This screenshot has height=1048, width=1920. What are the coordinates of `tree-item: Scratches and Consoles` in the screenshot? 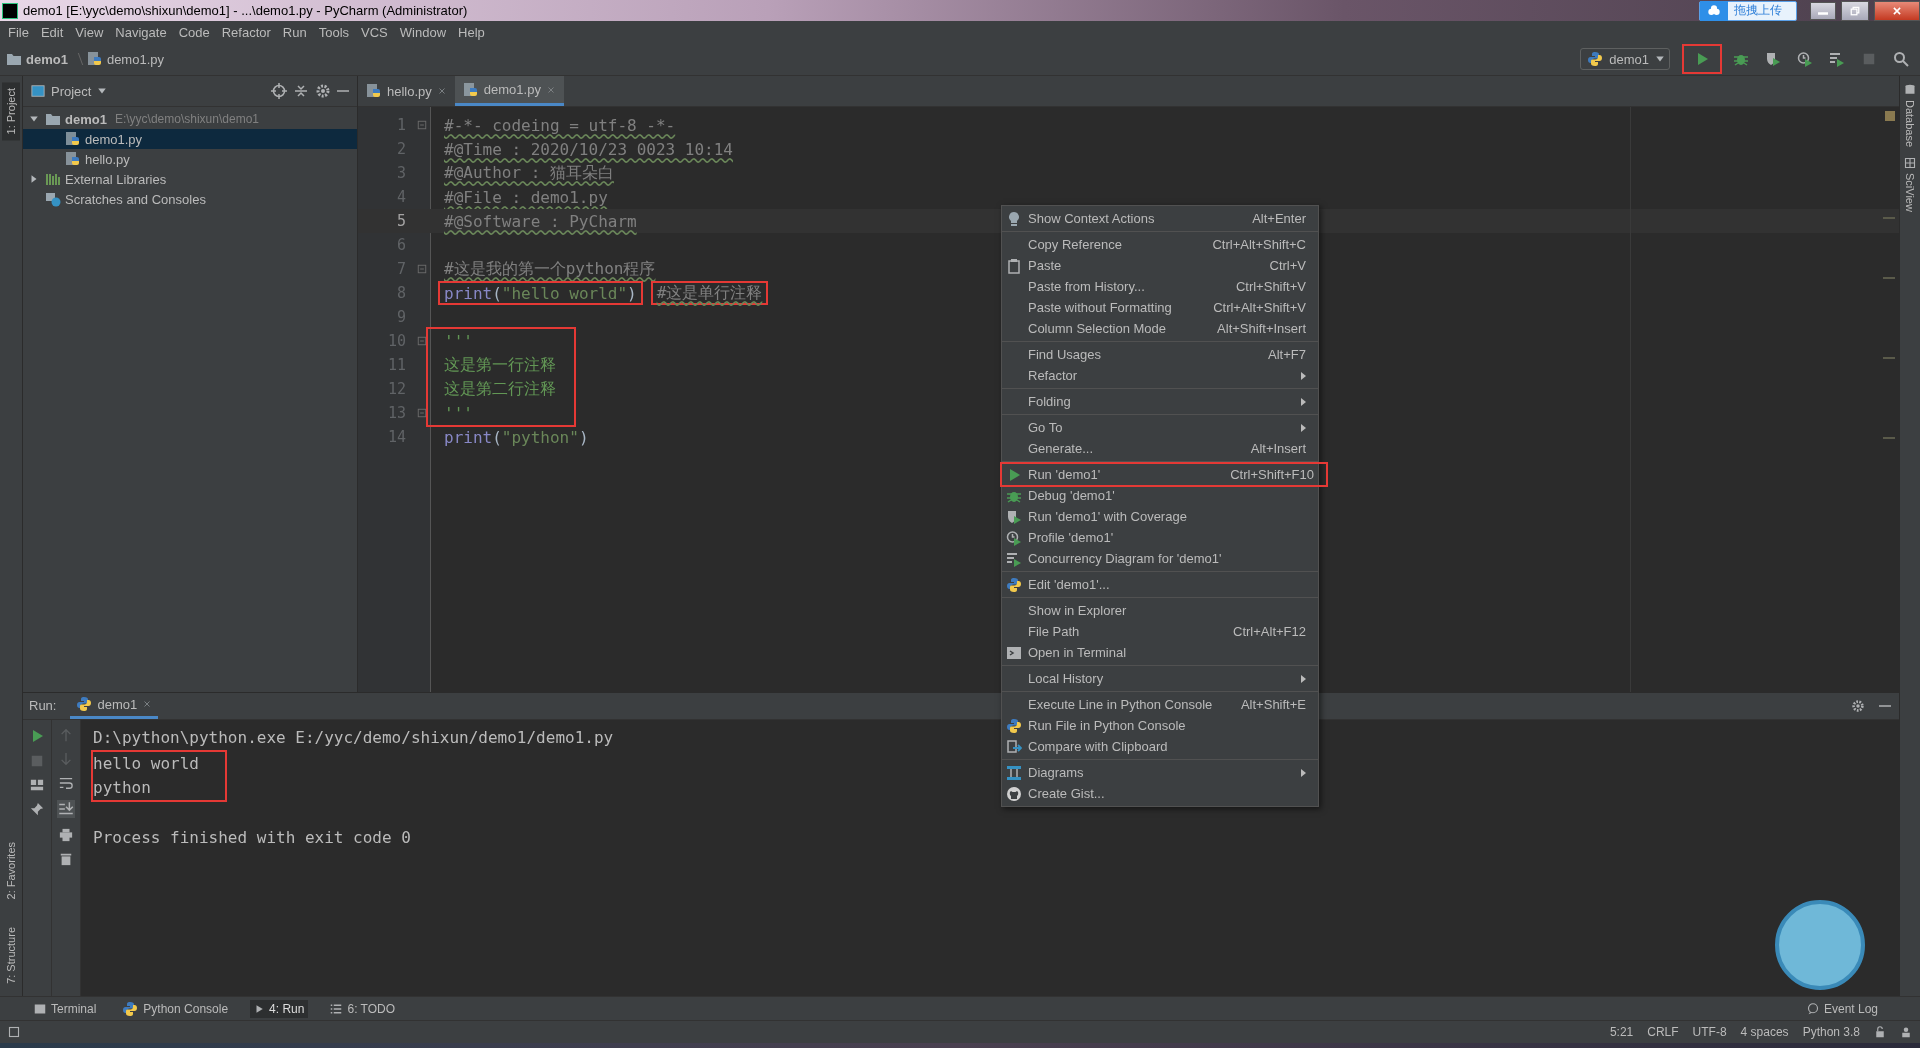 It's located at (190, 199).